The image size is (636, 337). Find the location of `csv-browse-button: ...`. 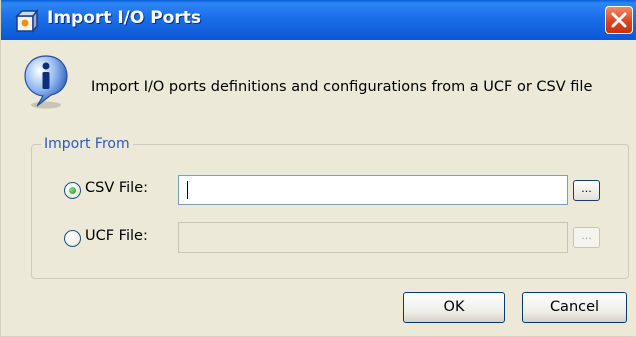

csv-browse-button: ... is located at coordinates (586, 190).